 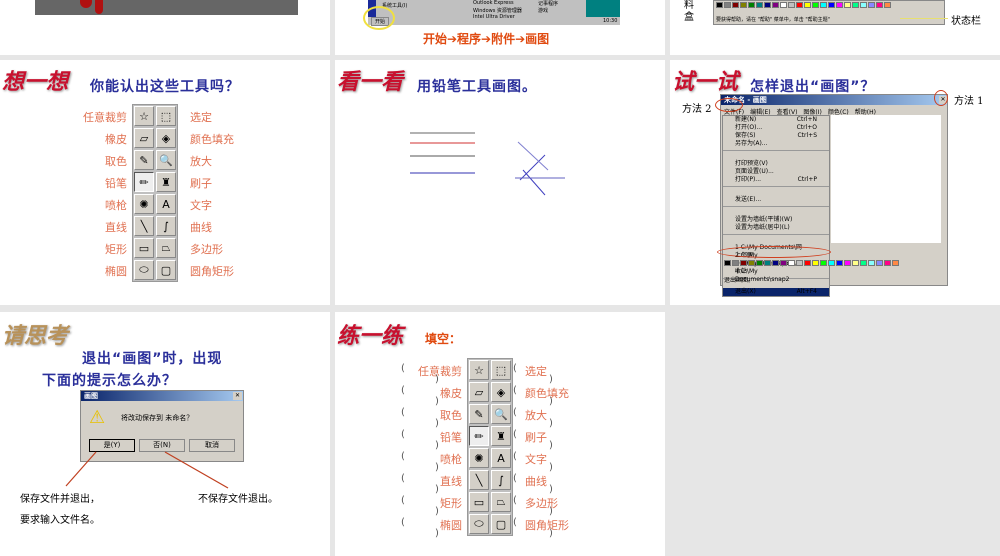 What do you see at coordinates (776, 292) in the screenshot?
I see `exit-menu-item: 退出(X) Alt+F4` at bounding box center [776, 292].